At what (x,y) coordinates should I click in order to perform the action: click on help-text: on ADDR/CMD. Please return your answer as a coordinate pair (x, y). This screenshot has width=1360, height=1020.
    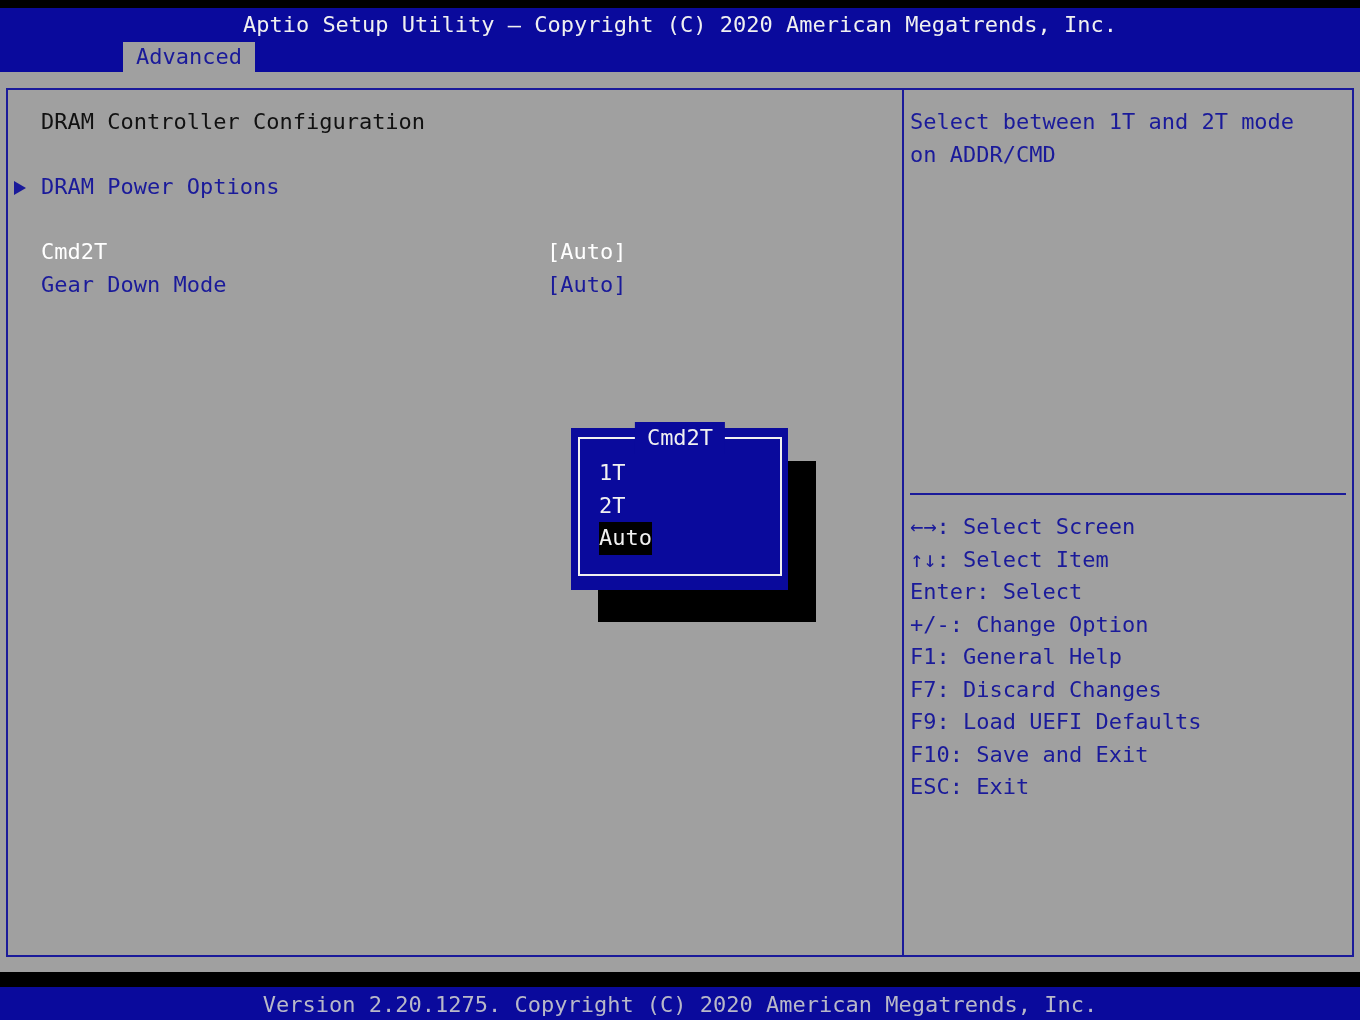
    Looking at the image, I should click on (983, 154).